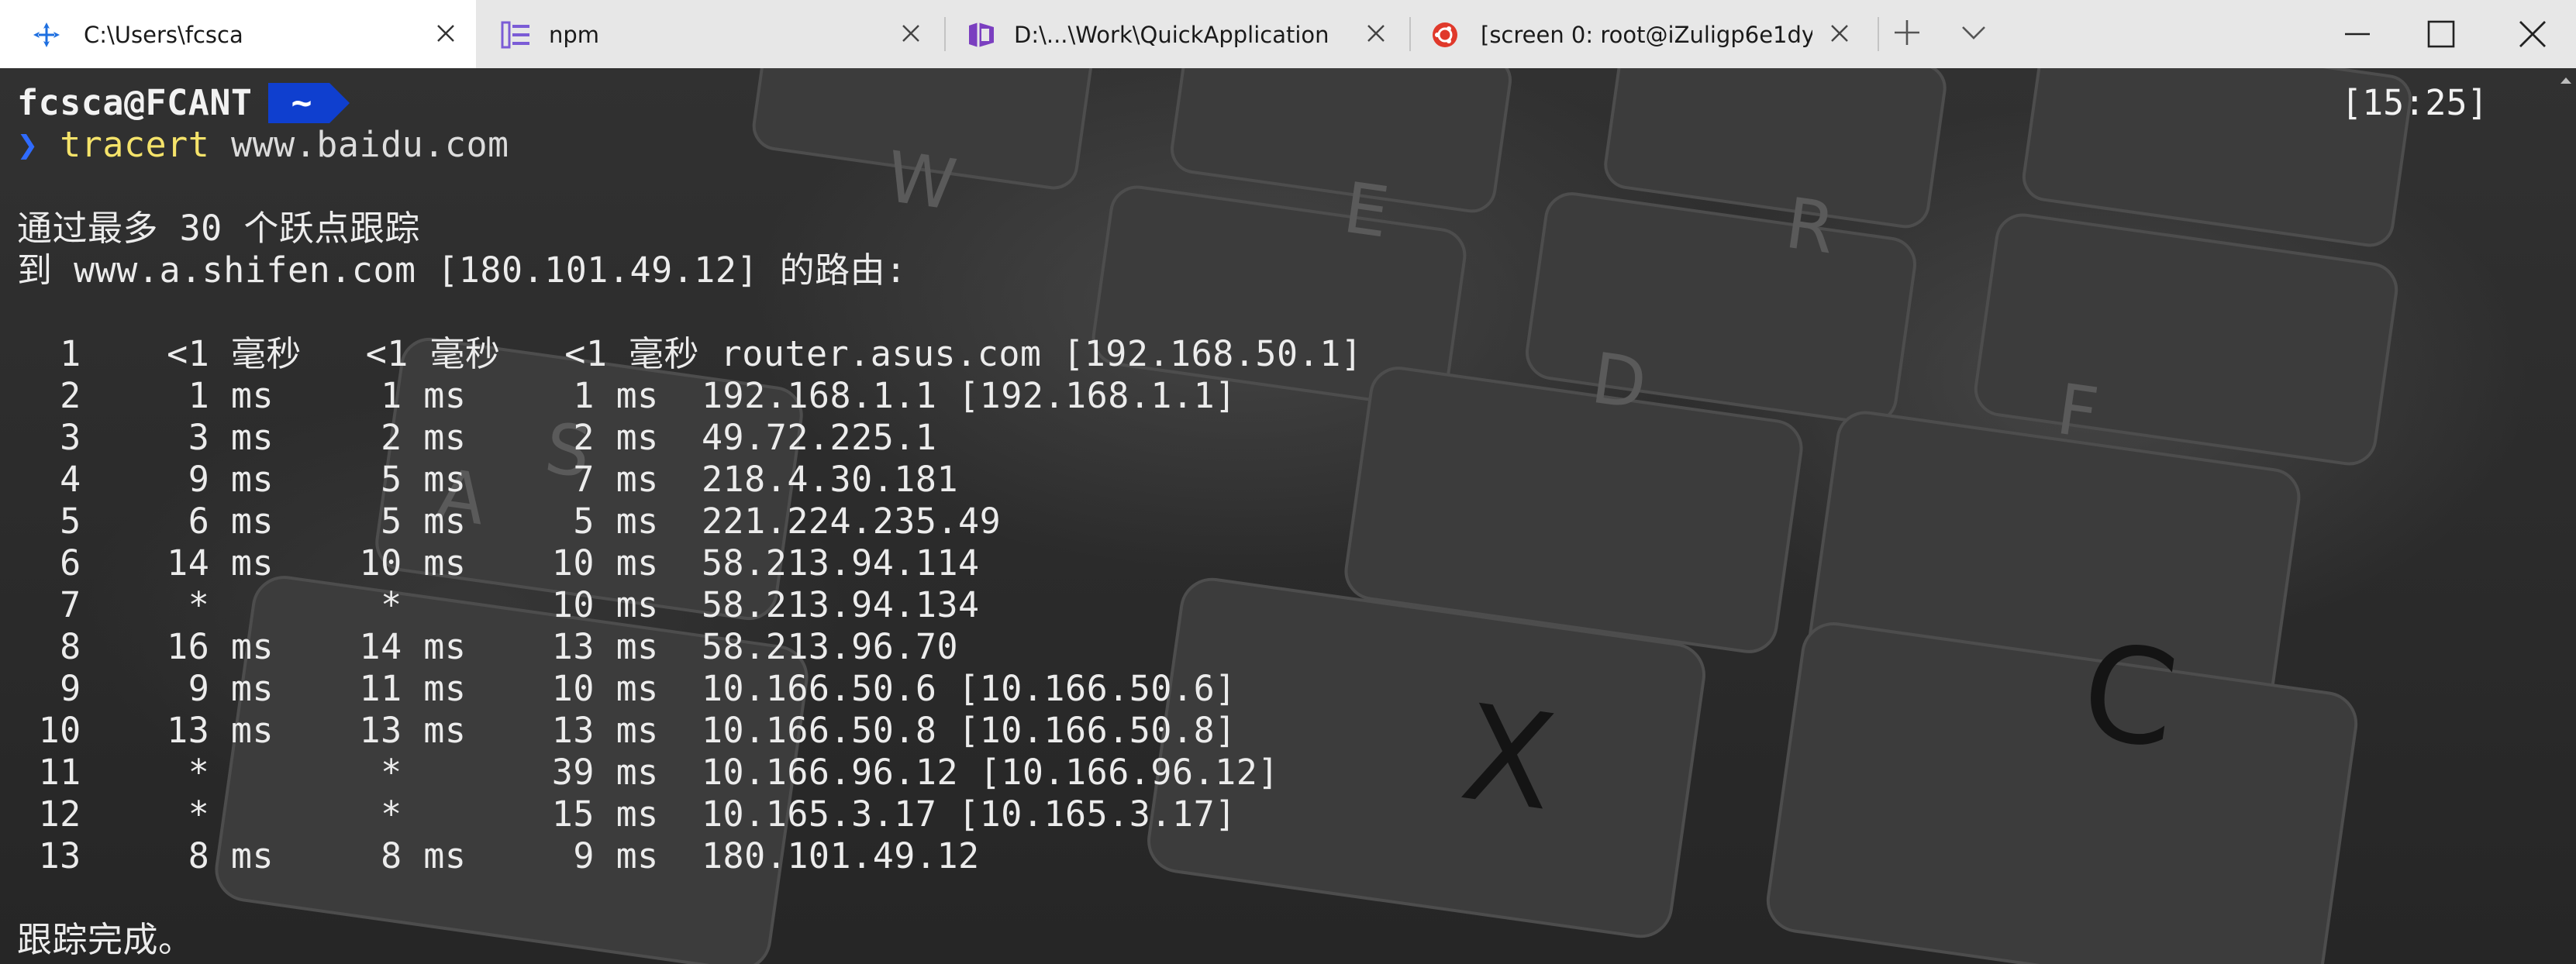  I want to click on prompt-line: fcsca@FCANT ~, so click(183, 103).